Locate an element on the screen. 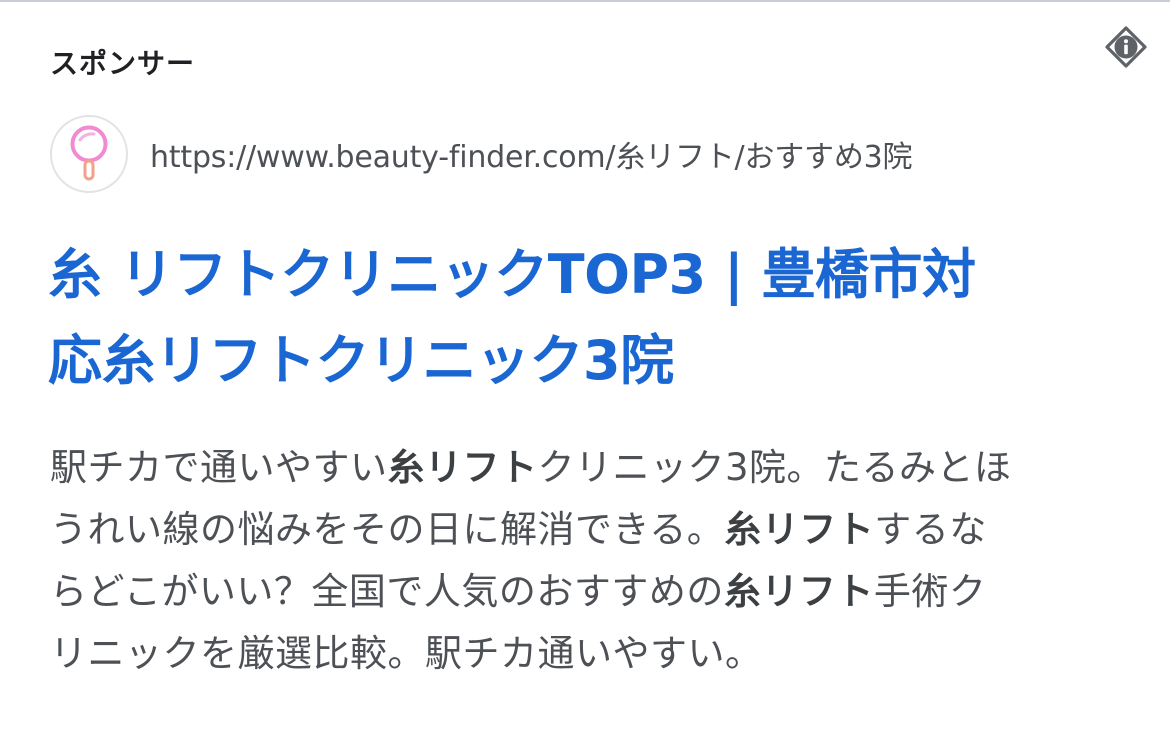  magnifier-heart-logo-icon is located at coordinates (89, 153).